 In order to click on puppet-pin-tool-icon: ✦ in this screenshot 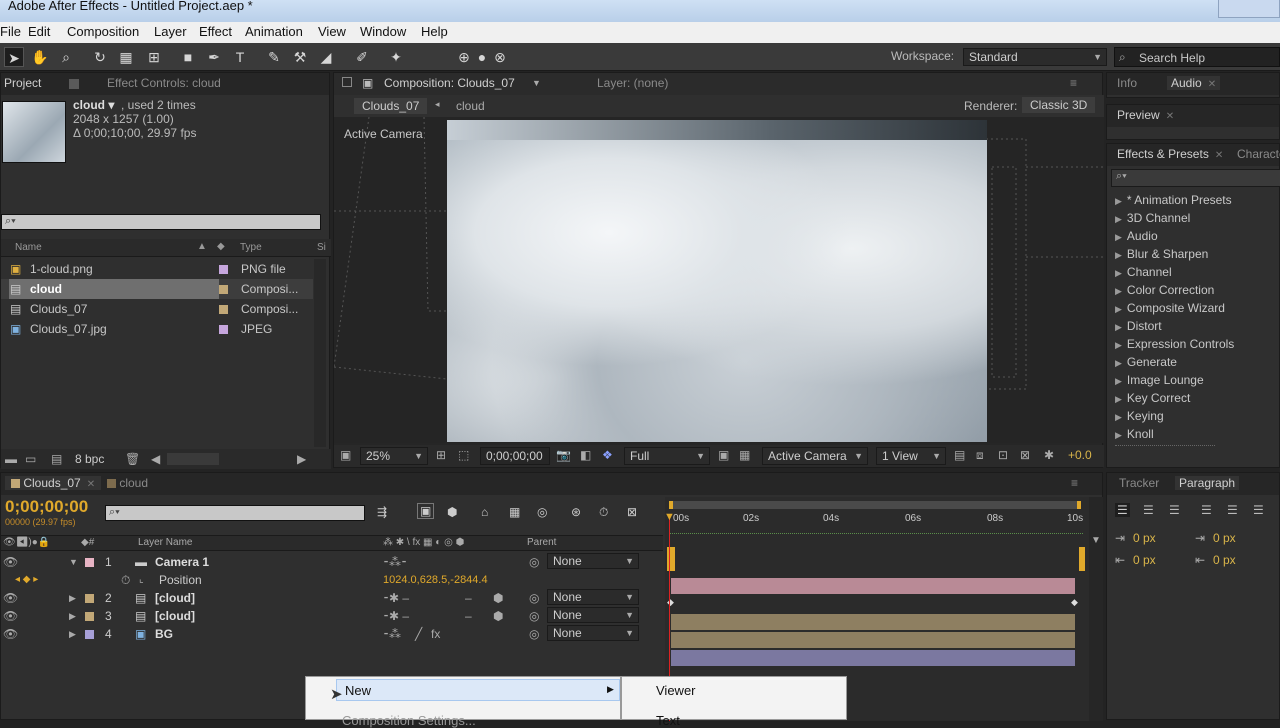, I will do `click(396, 57)`.